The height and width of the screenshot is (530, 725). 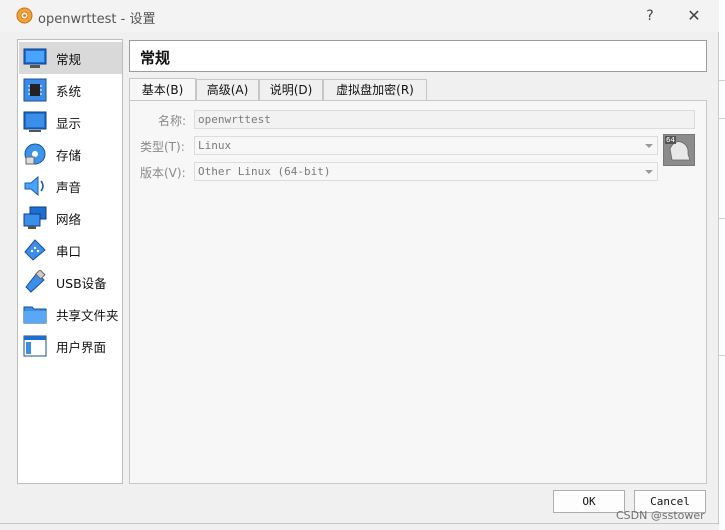 I want to click on sidebar-item-display: 显示, so click(x=70, y=122).